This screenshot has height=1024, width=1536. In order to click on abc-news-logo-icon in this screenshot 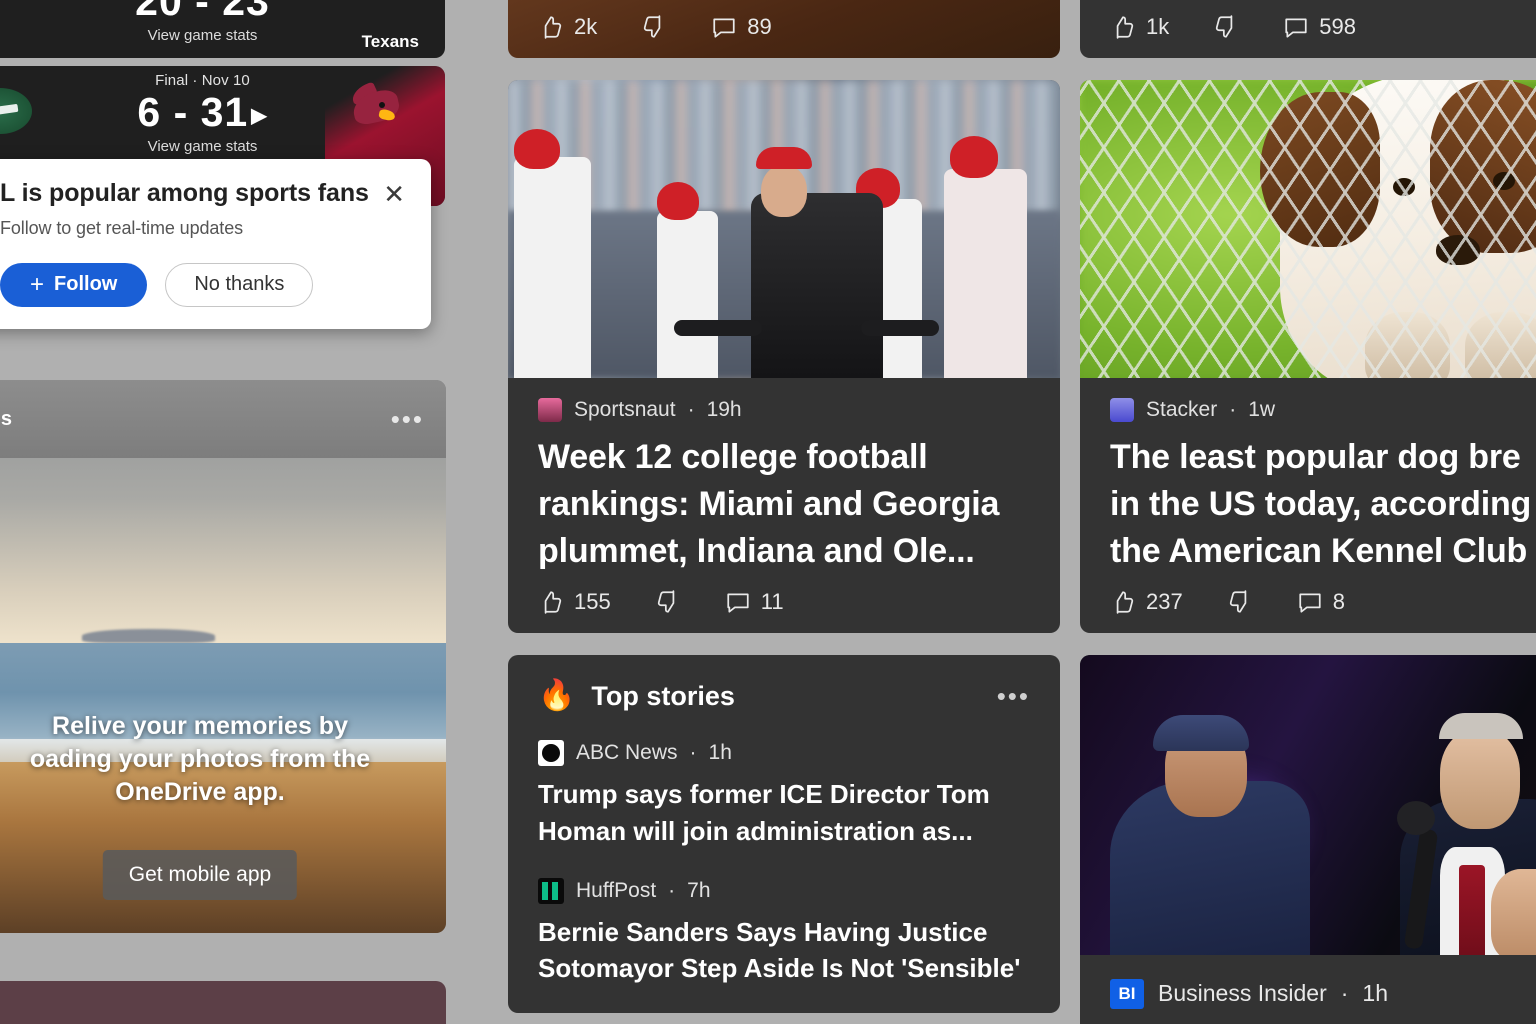, I will do `click(551, 752)`.